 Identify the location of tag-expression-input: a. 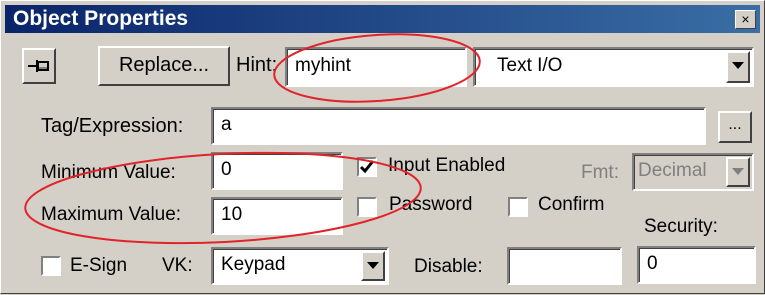
(458, 126).